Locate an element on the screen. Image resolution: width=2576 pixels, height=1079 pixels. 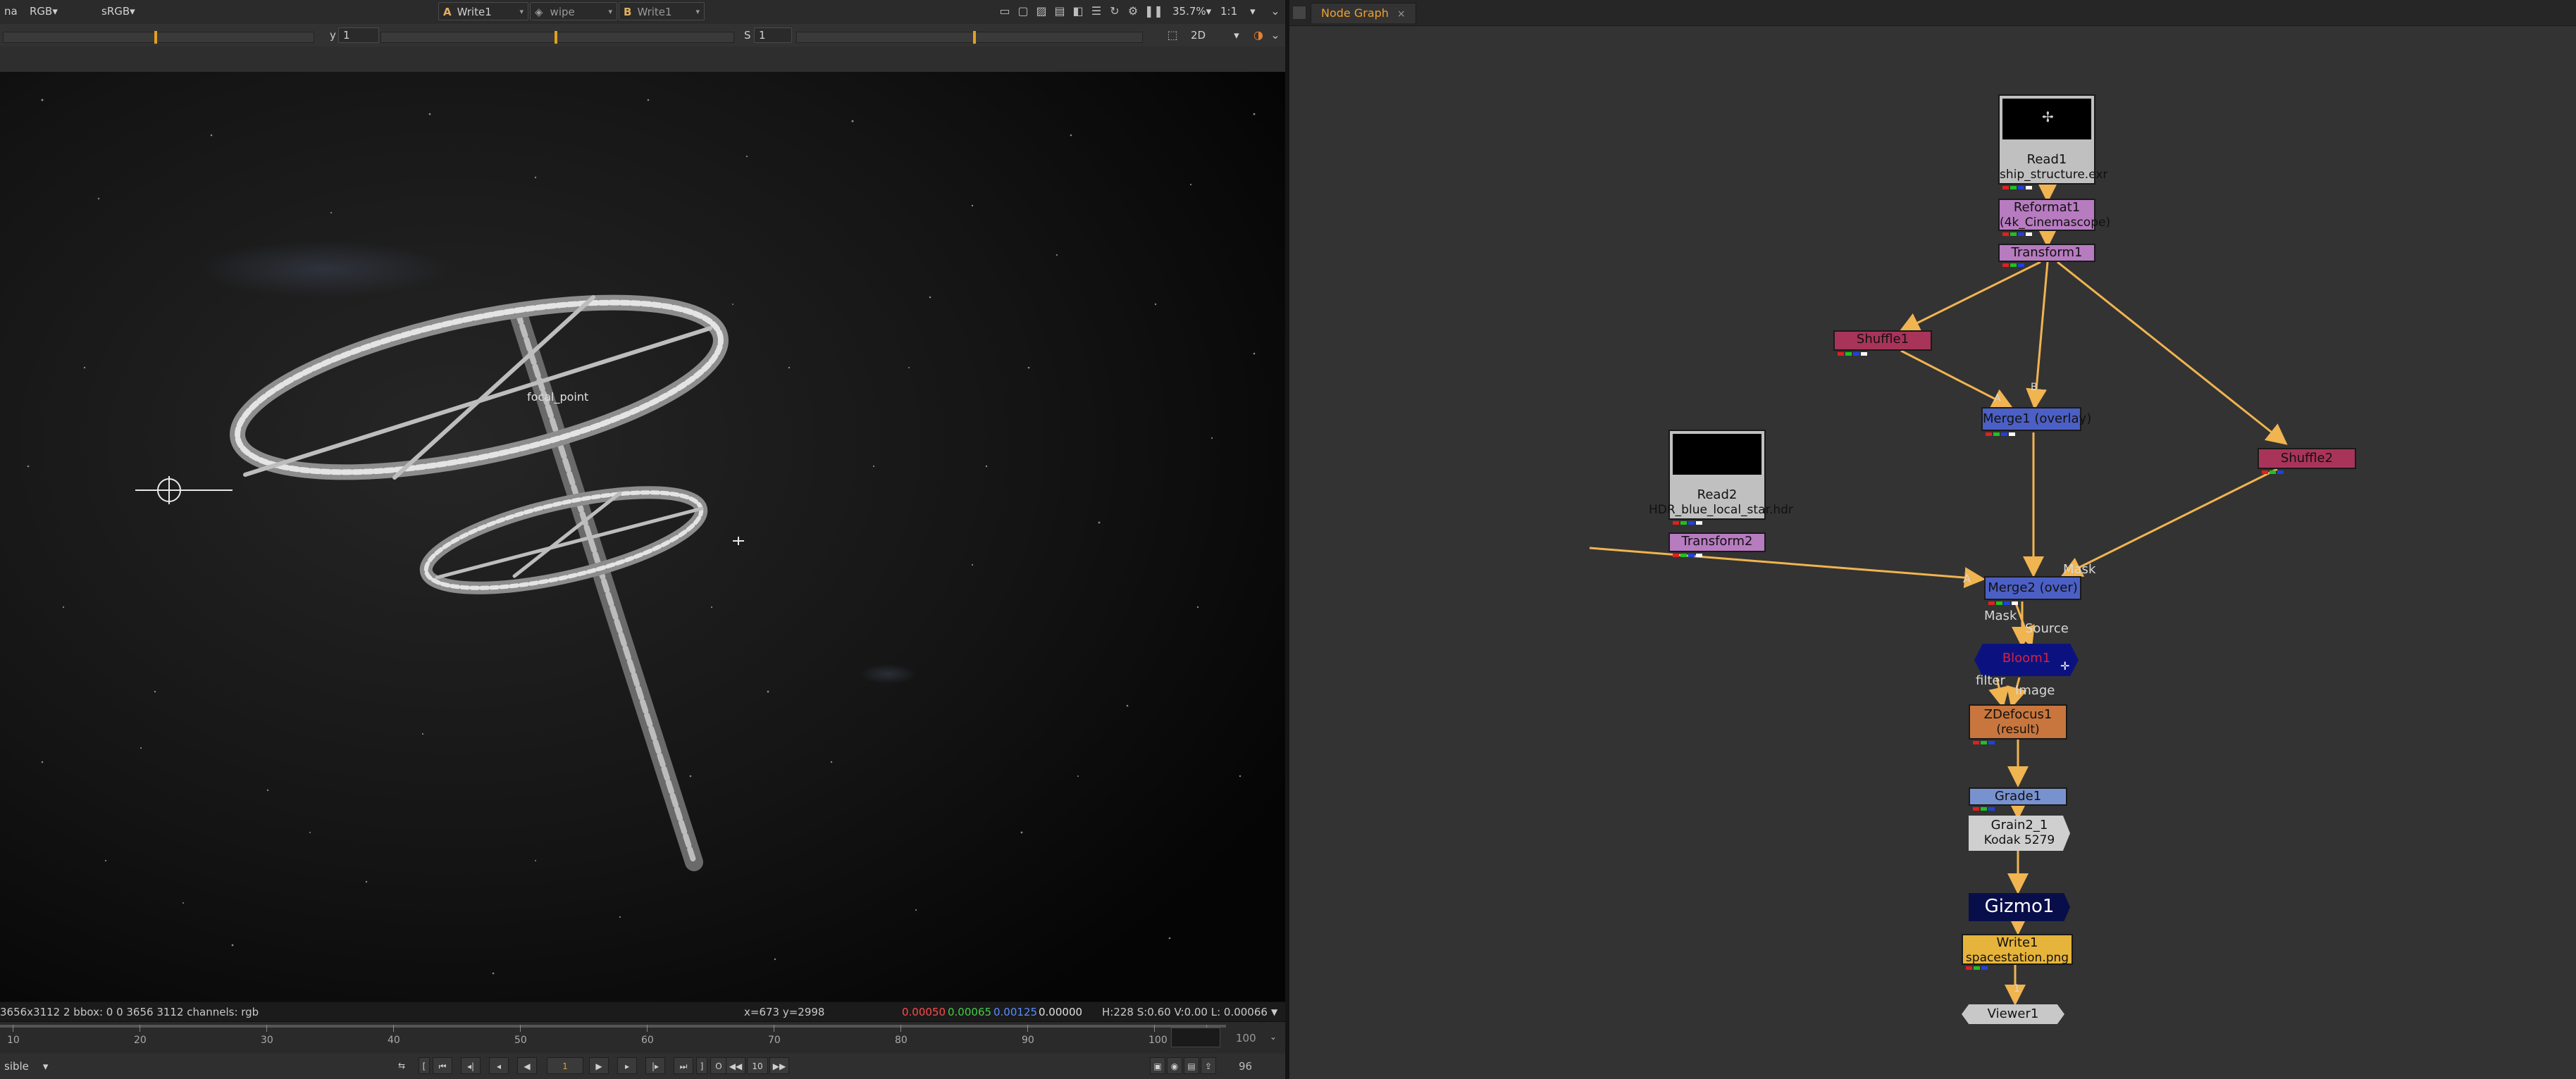
node-transform2: Transform2 is located at coordinates (1717, 544).